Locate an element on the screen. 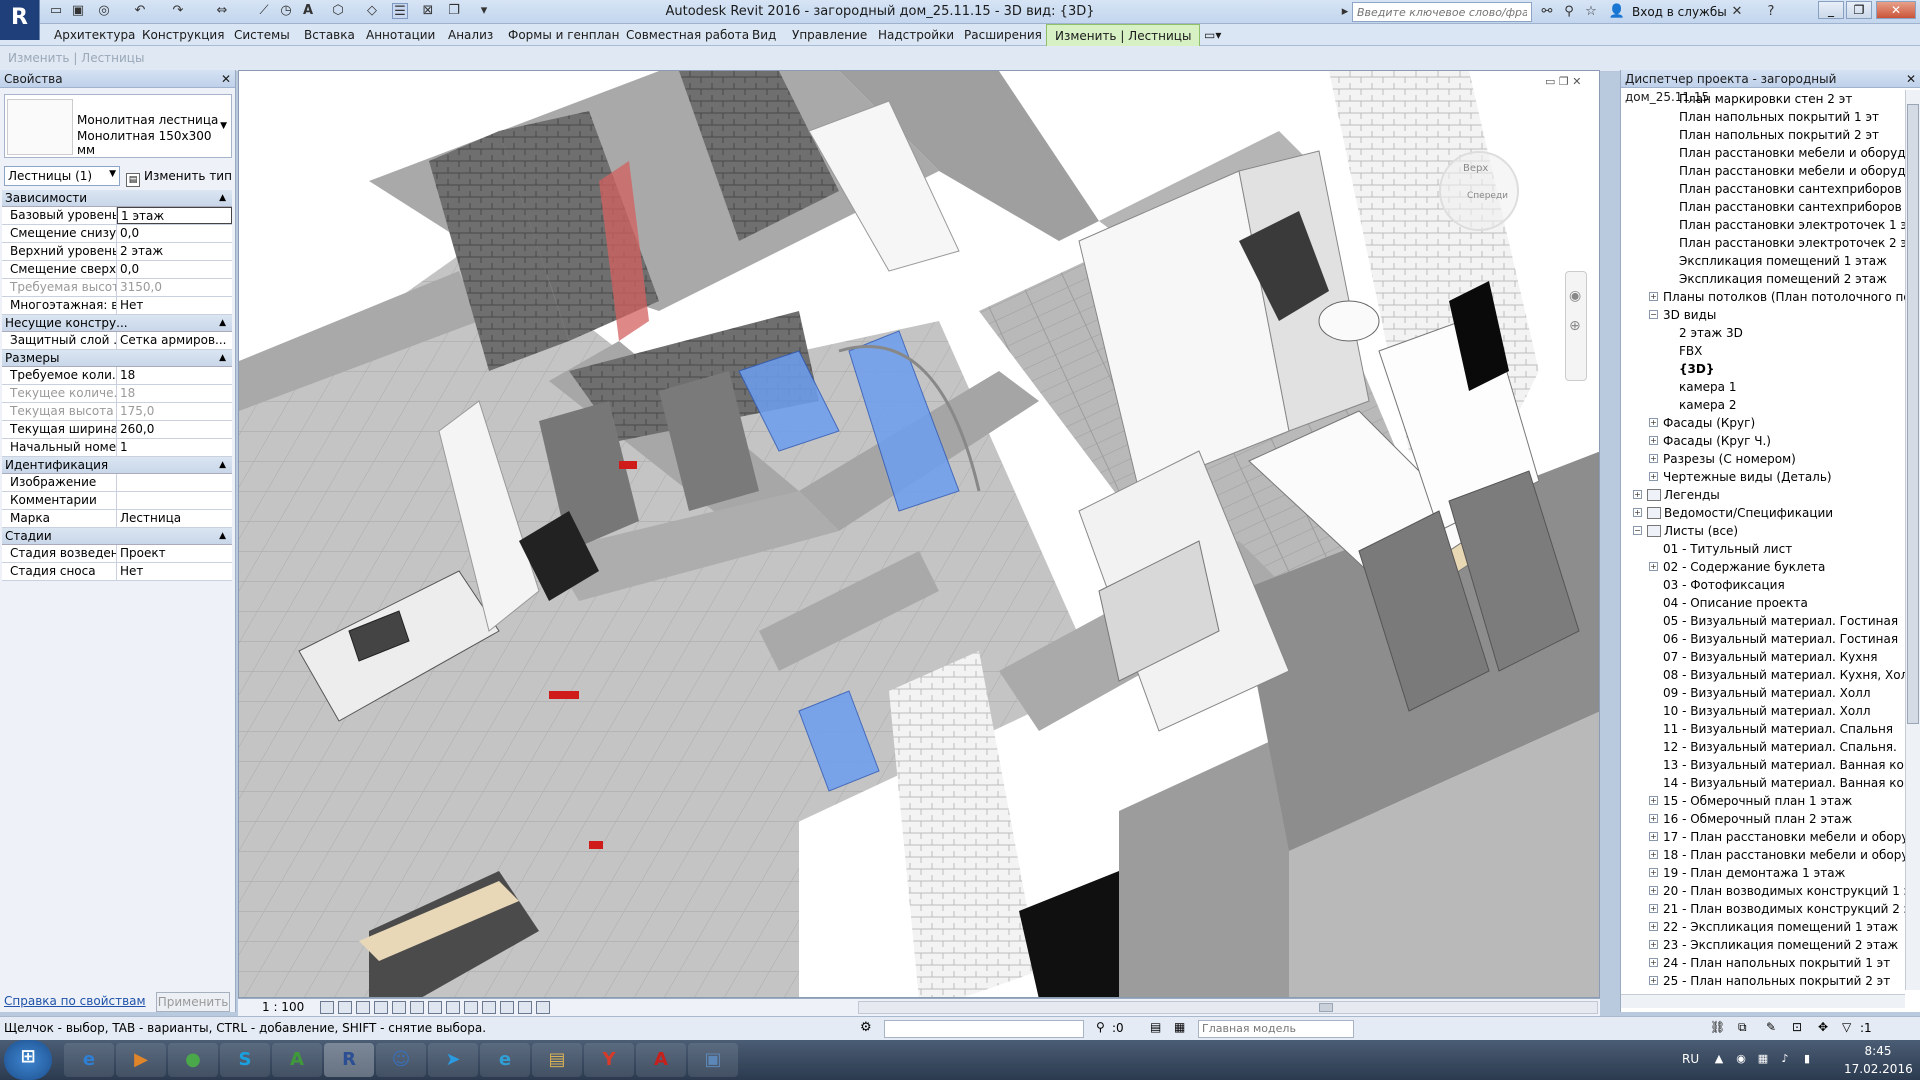  tab-insert: Вставка is located at coordinates (329, 35).